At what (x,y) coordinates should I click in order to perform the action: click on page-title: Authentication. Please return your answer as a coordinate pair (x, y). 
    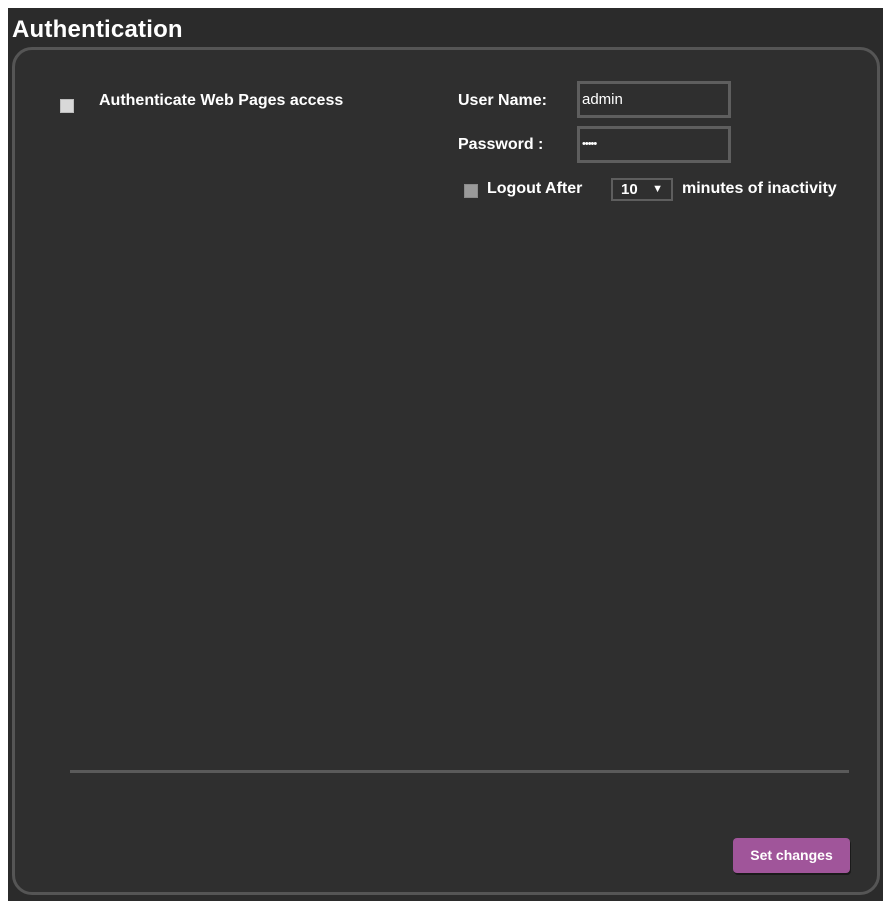
    Looking at the image, I should click on (97, 29).